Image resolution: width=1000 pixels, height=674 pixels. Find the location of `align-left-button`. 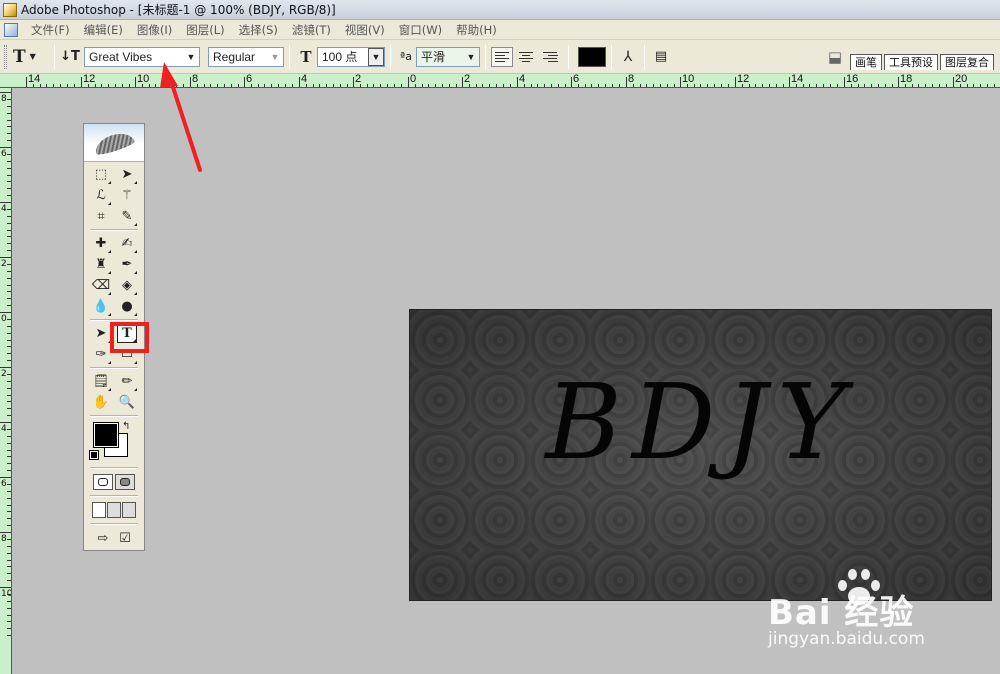

align-left-button is located at coordinates (502, 56).